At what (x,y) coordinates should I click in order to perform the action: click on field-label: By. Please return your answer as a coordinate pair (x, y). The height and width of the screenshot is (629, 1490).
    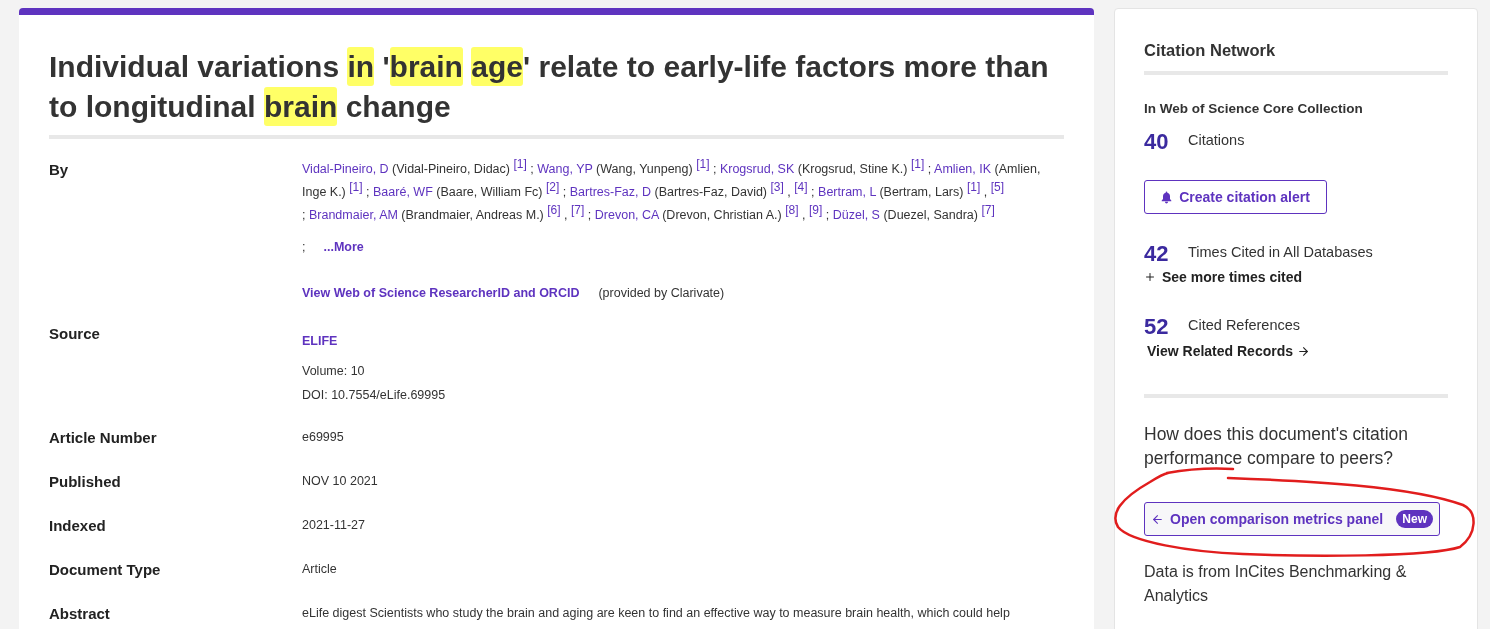
    Looking at the image, I should click on (59, 170).